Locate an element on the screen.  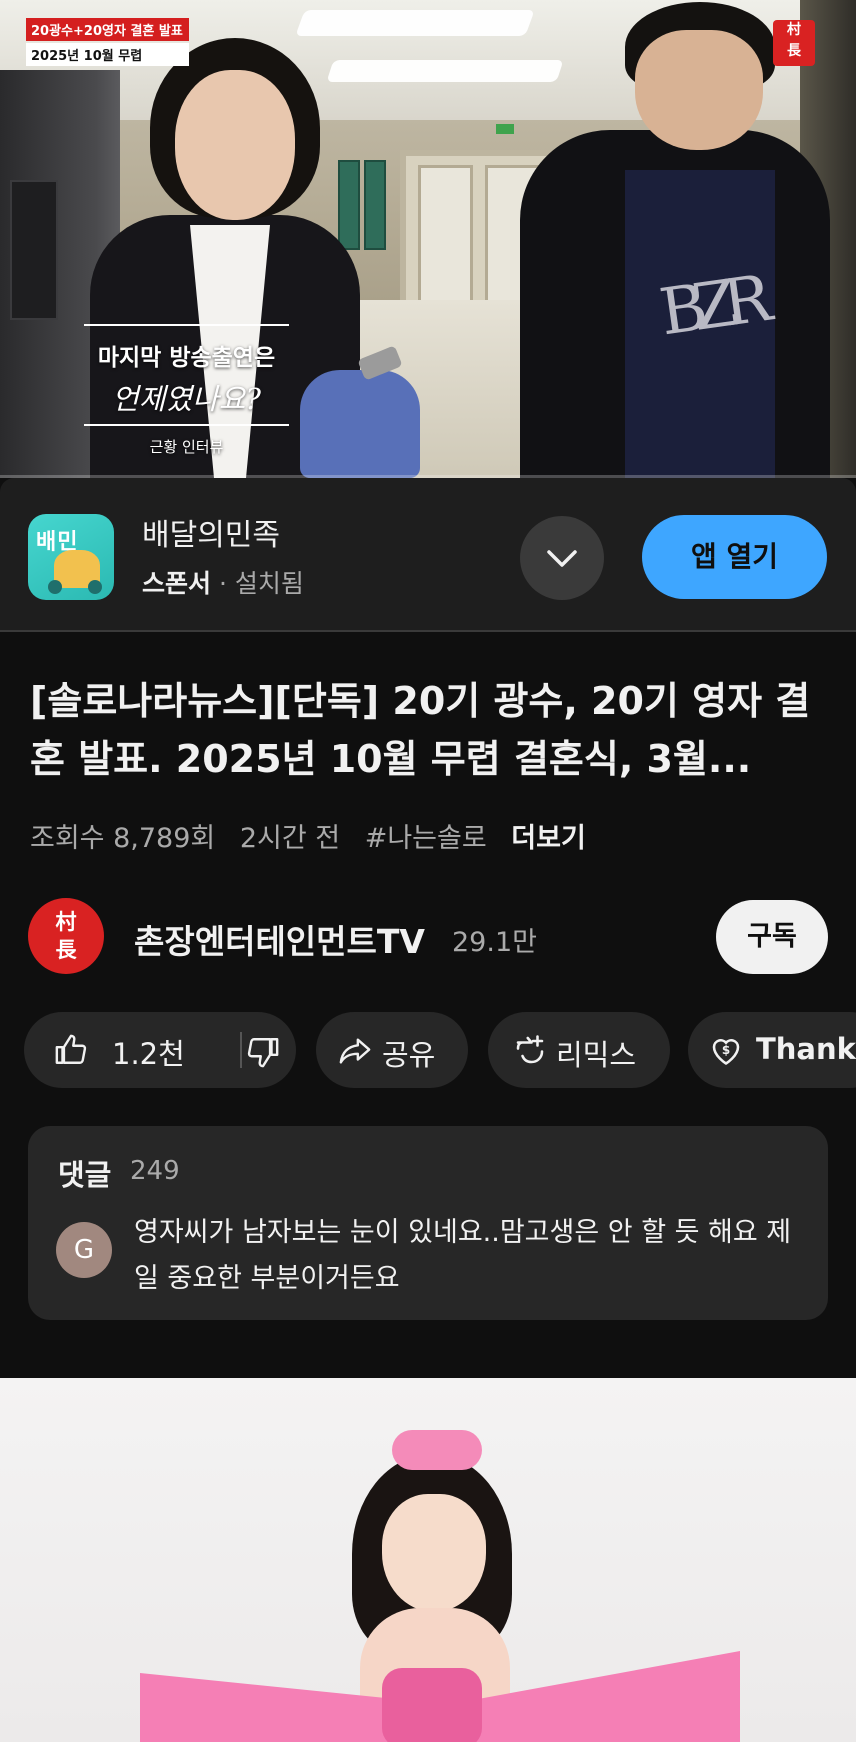
caption-rule-top is located at coordinates (186, 325).